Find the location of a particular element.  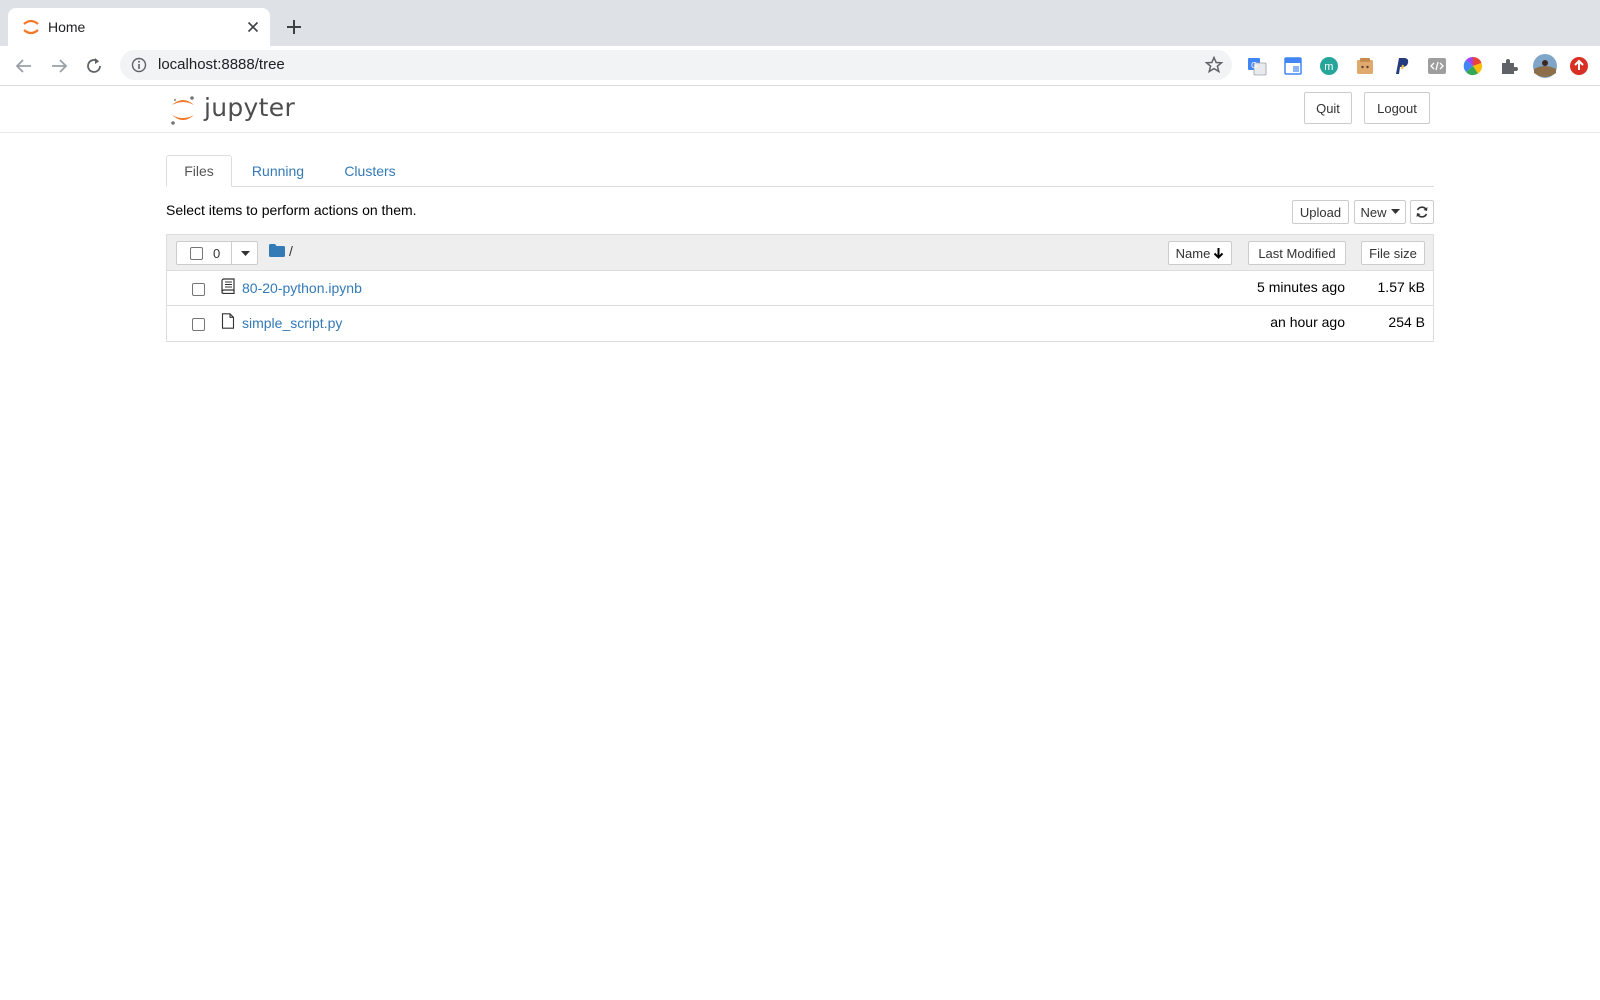

url-text: localhost:8888/tree is located at coordinates (221, 64).